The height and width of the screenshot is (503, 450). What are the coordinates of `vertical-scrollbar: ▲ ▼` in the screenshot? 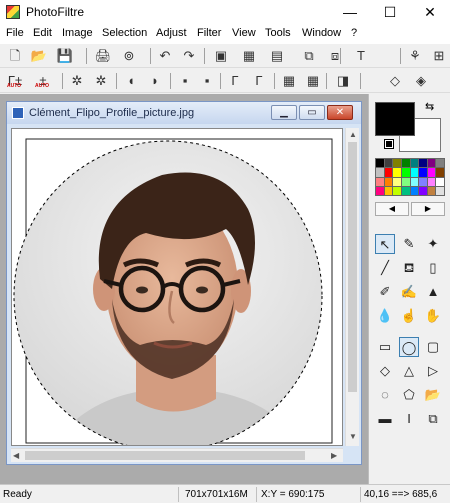 It's located at (352, 287).